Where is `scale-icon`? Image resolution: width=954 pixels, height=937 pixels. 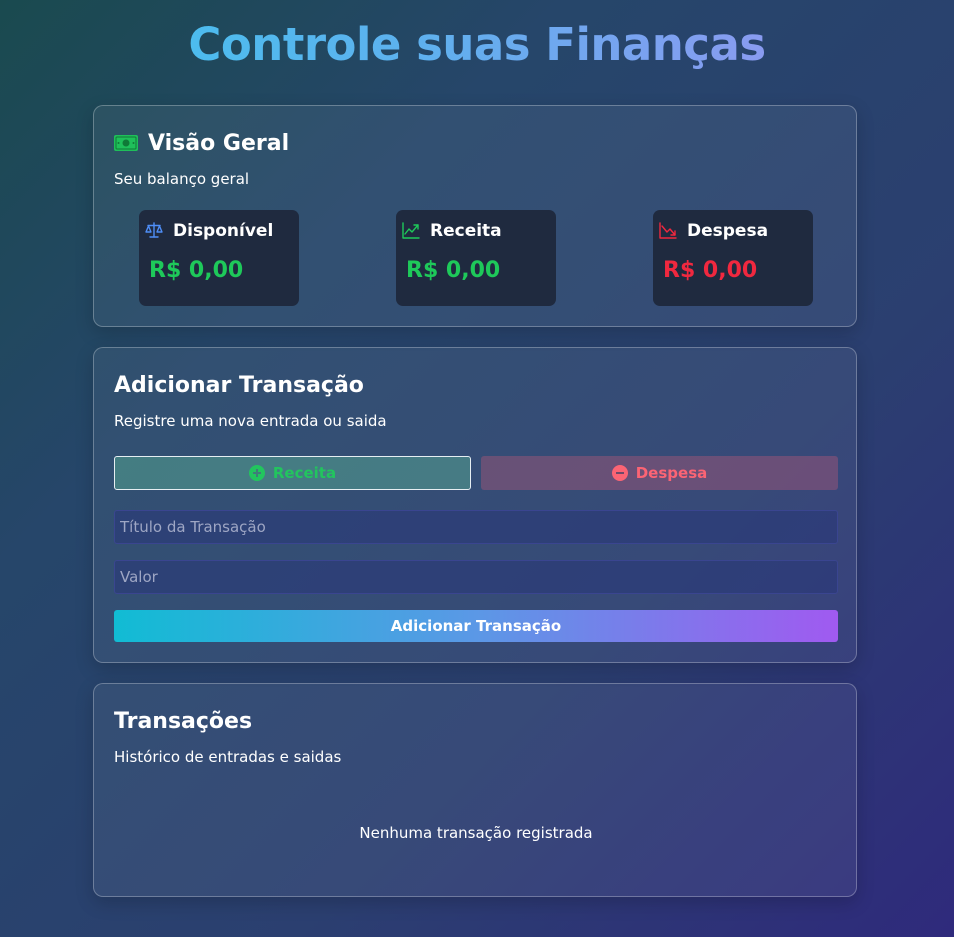 scale-icon is located at coordinates (154, 230).